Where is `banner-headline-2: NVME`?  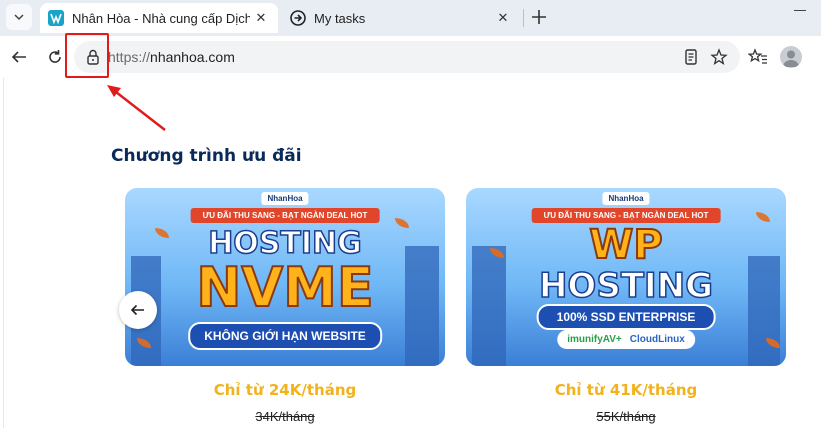 banner-headline-2: NVME is located at coordinates (285, 287).